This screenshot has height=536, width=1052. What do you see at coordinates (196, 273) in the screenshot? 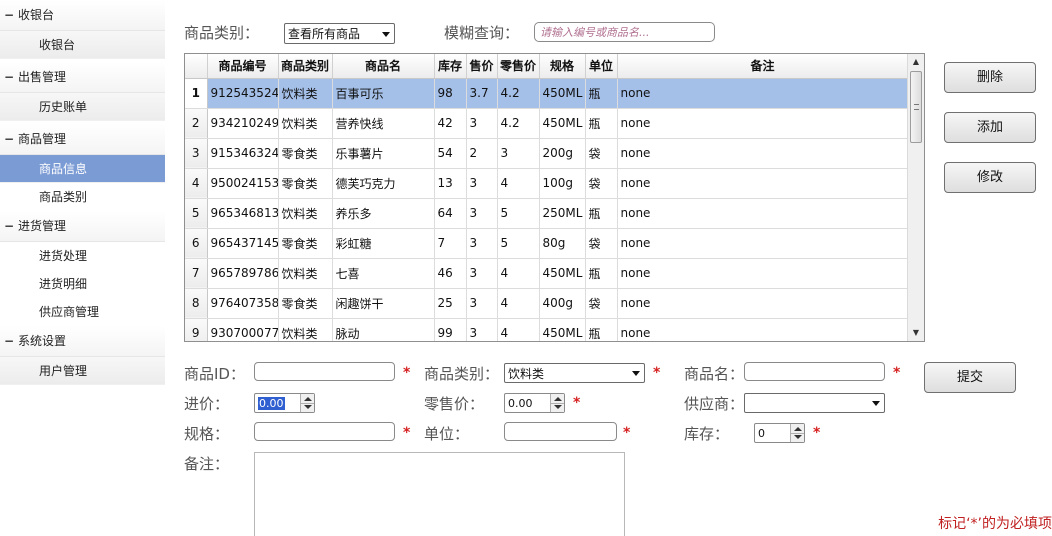
I see `row-header: 7` at bounding box center [196, 273].